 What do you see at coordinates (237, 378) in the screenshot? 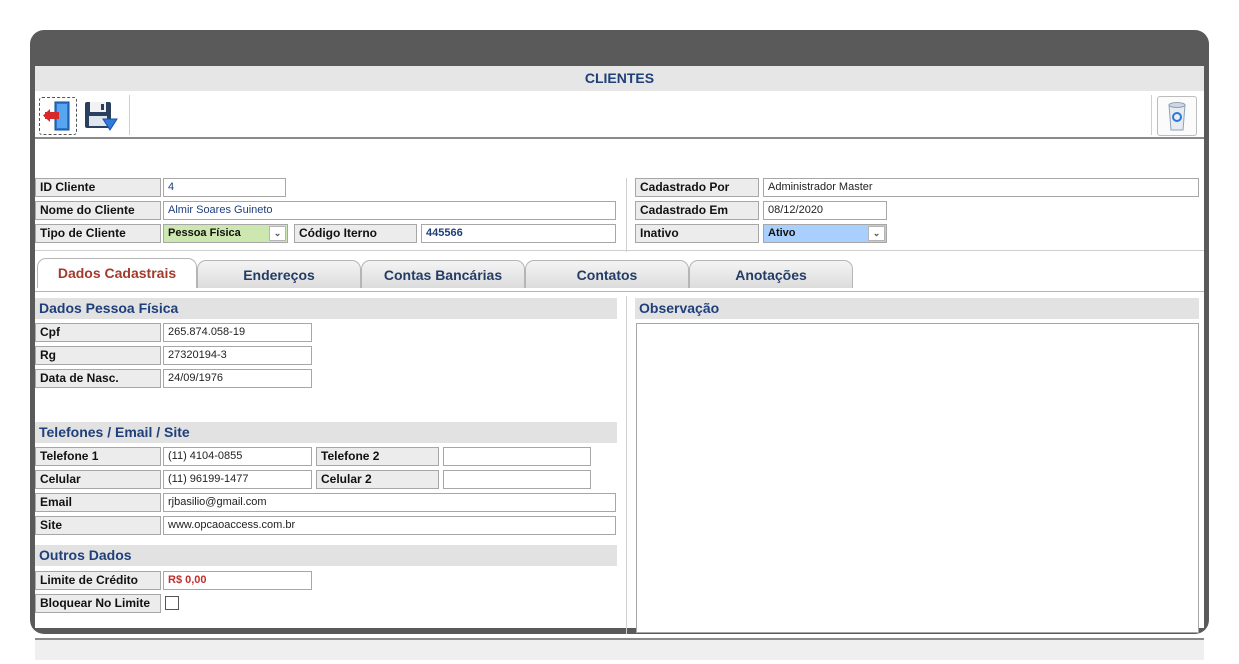
I see `data-nascimento-field: 24/09/1976` at bounding box center [237, 378].